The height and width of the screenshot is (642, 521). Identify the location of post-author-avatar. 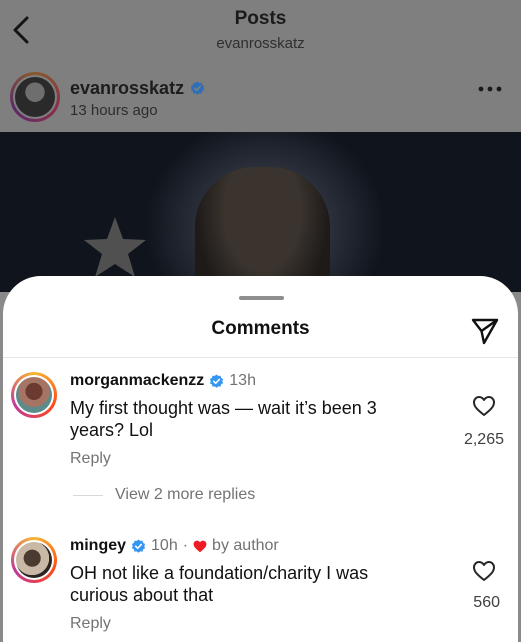
(35, 97).